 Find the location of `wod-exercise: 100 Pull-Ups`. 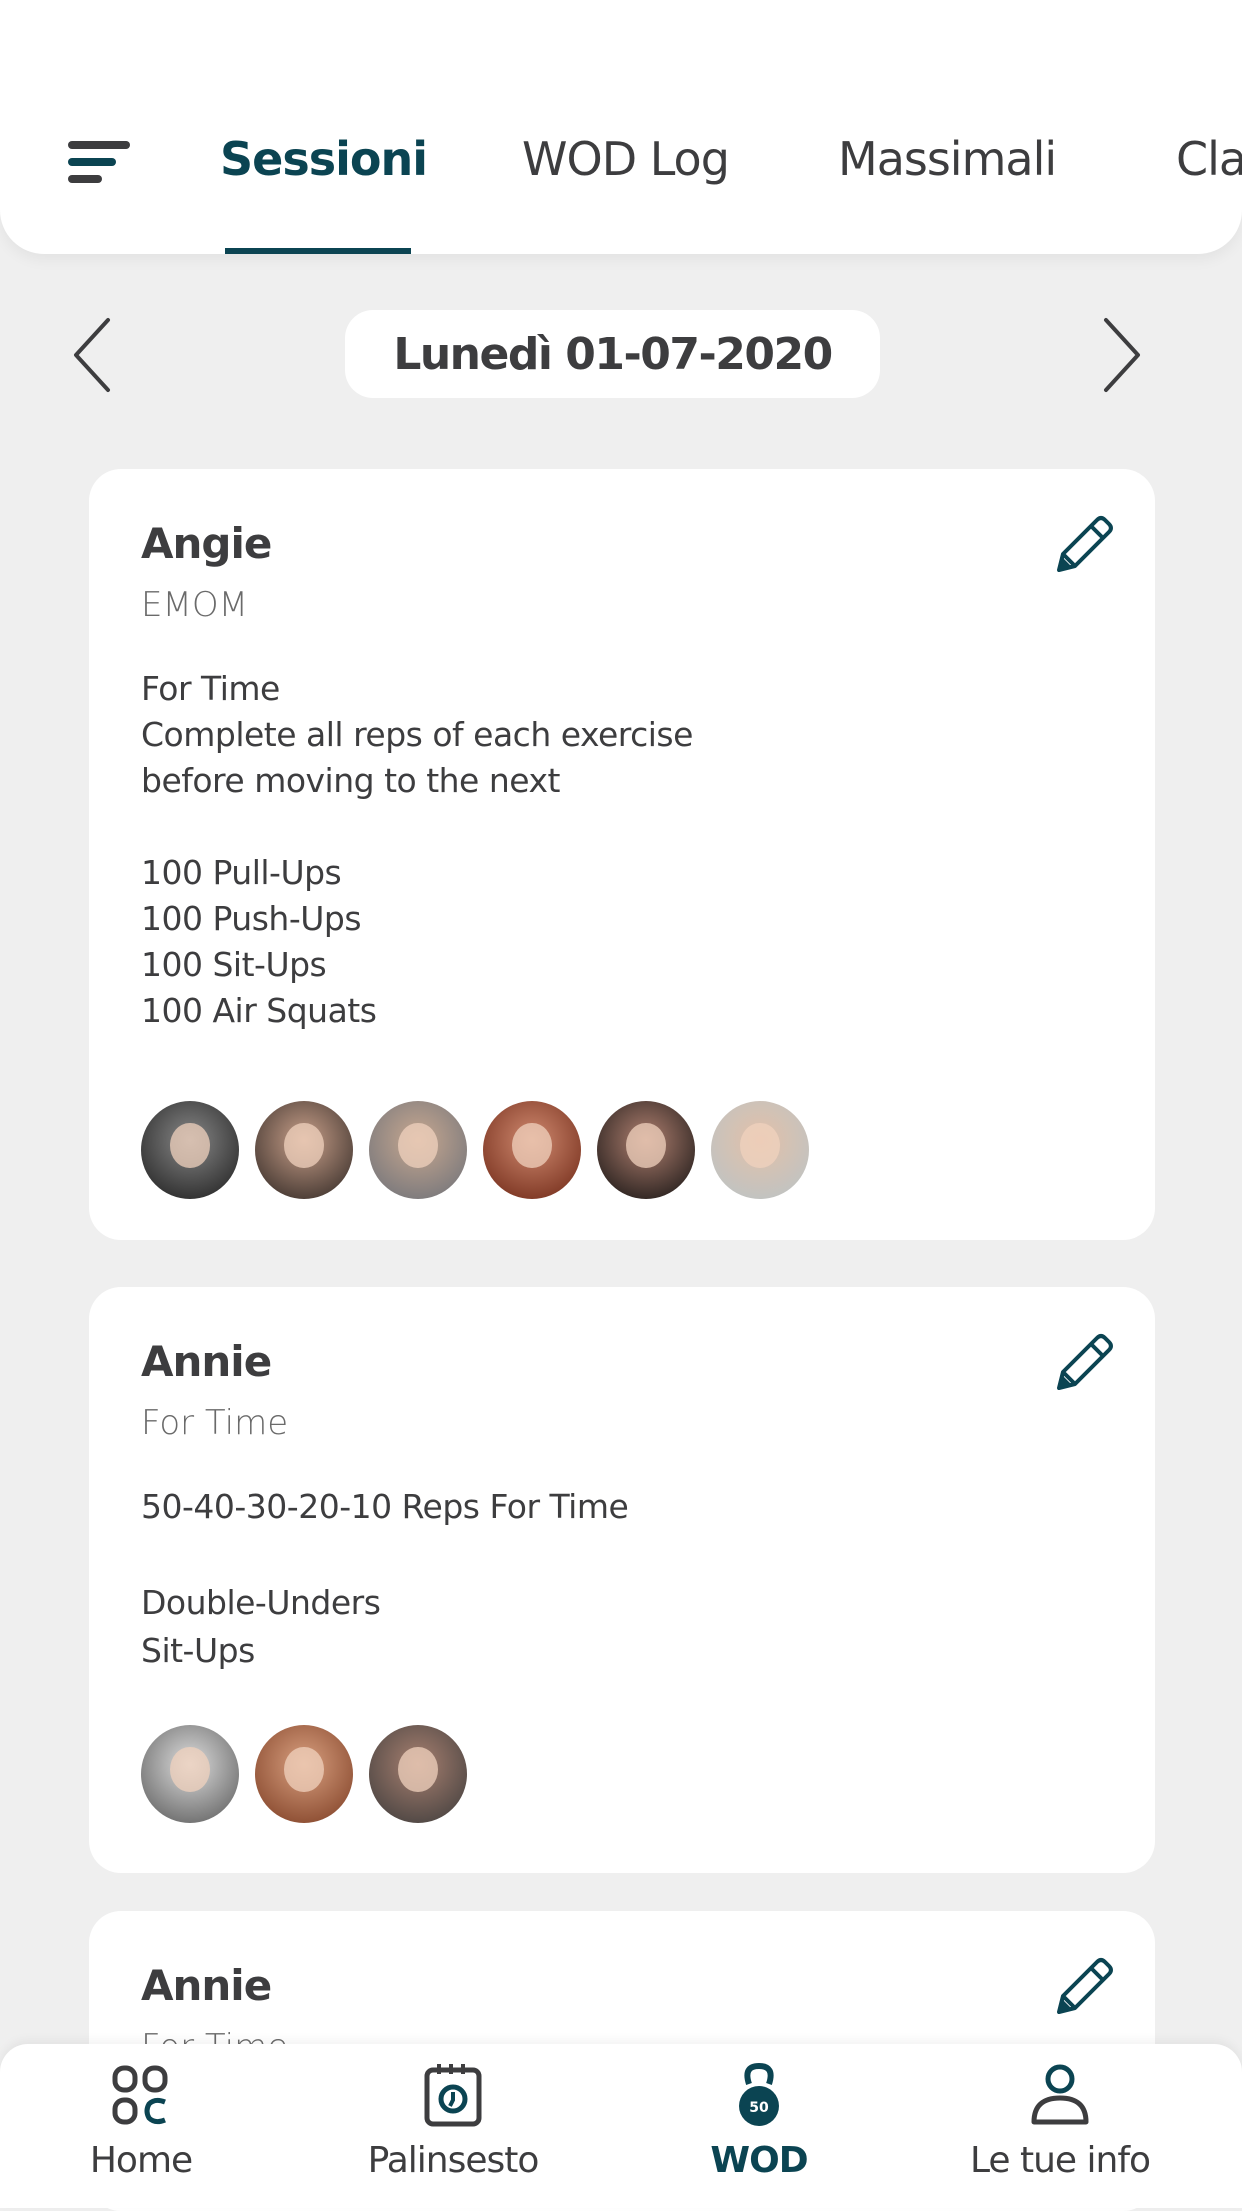

wod-exercise: 100 Pull-Ups is located at coordinates (241, 872).